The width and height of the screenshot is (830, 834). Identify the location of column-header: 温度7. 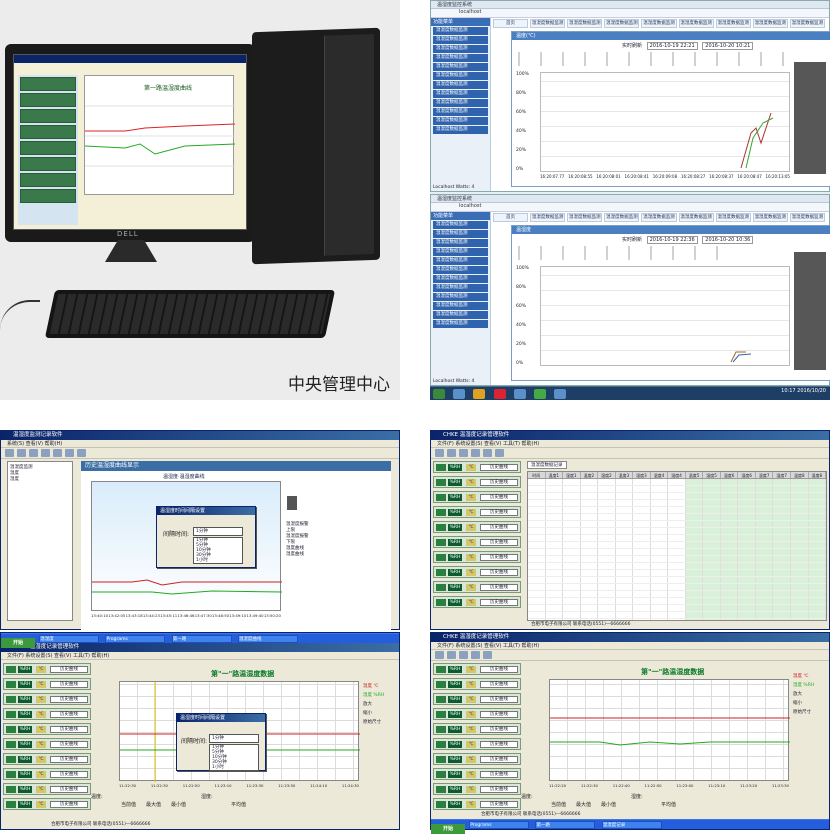
(765, 475).